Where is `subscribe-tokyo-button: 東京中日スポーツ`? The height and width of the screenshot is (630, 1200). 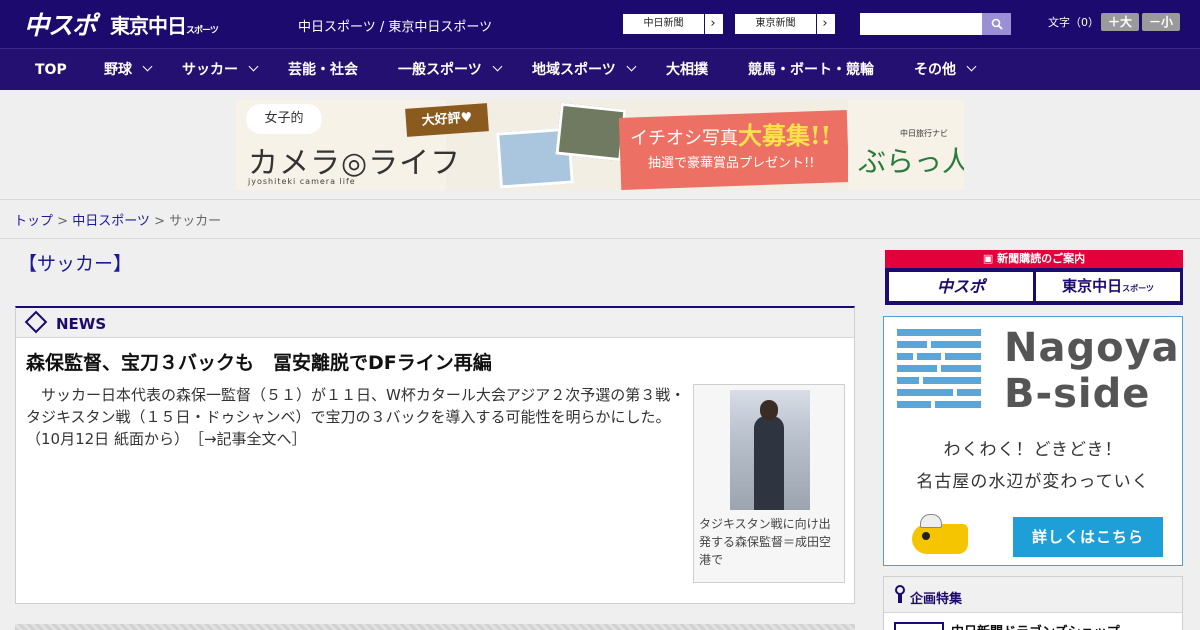 subscribe-tokyo-button: 東京中日スポーツ is located at coordinates (1108, 286).